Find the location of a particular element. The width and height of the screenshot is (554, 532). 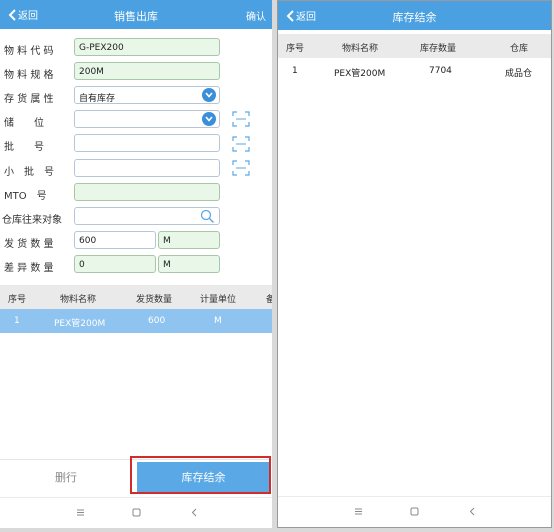

stock-attr-value: 自有库存 is located at coordinates (97, 99).